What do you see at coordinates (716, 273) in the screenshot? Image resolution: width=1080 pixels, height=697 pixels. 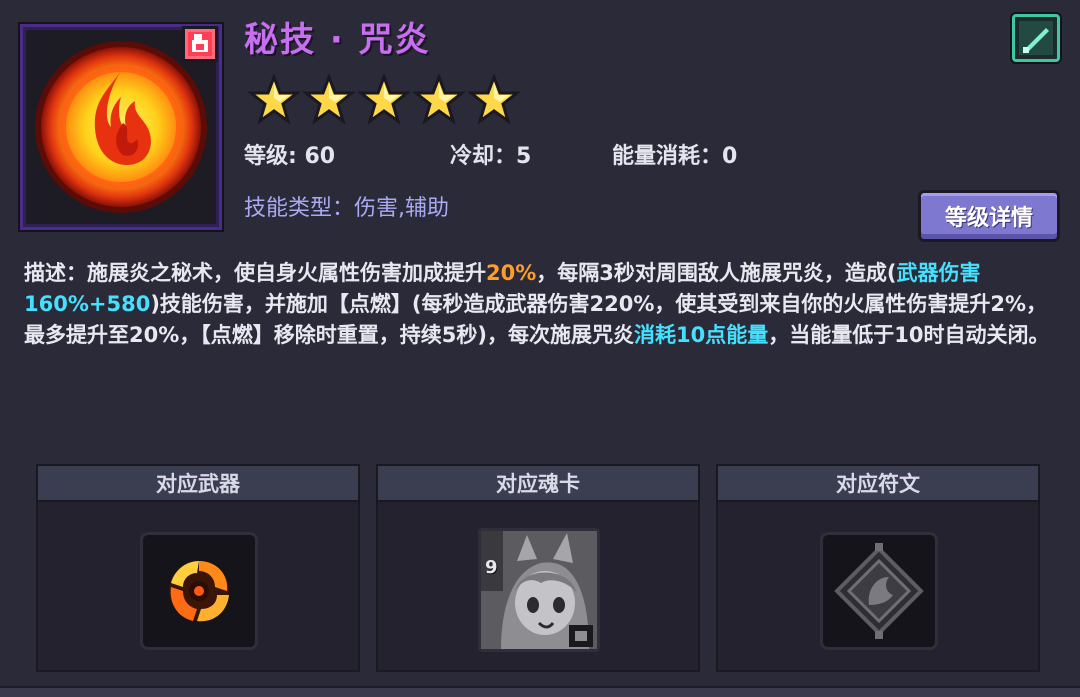 I see `description-text: ，每隔3秒对周围敌人施展咒炎，造成(` at bounding box center [716, 273].